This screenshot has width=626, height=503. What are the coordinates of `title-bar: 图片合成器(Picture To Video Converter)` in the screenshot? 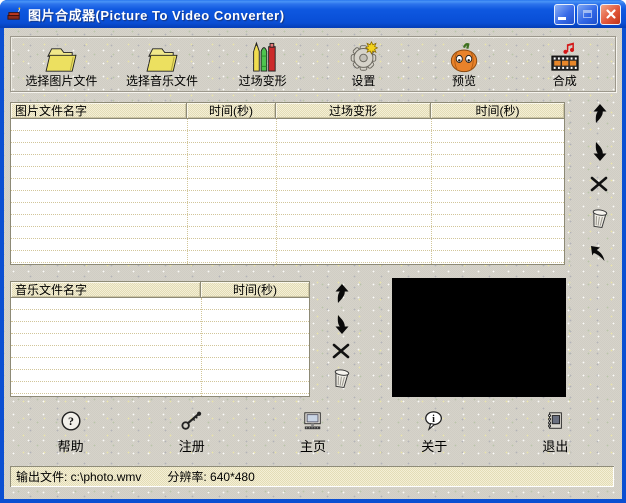 It's located at (313, 14).